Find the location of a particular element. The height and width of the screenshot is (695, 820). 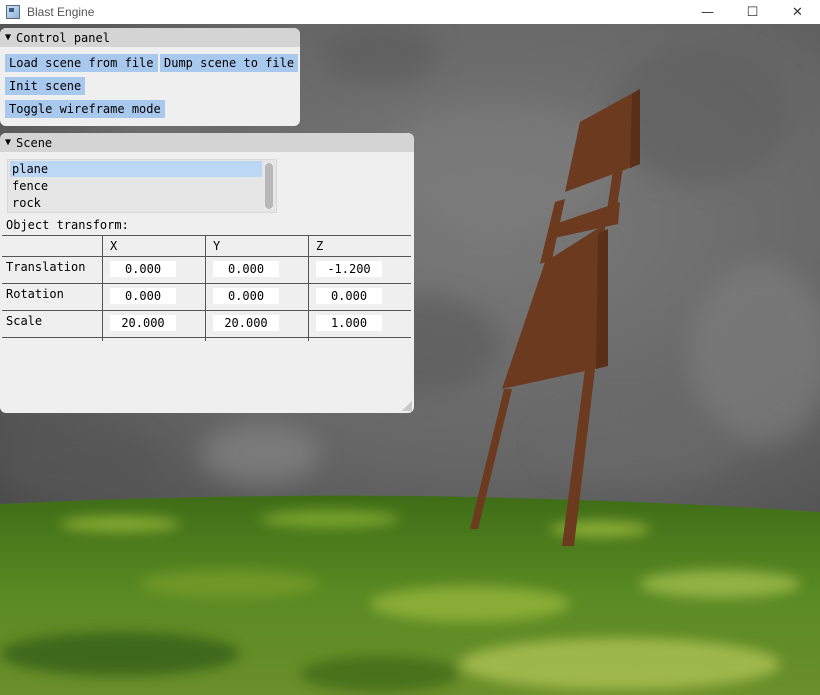

column-header-x: X is located at coordinates (114, 246).